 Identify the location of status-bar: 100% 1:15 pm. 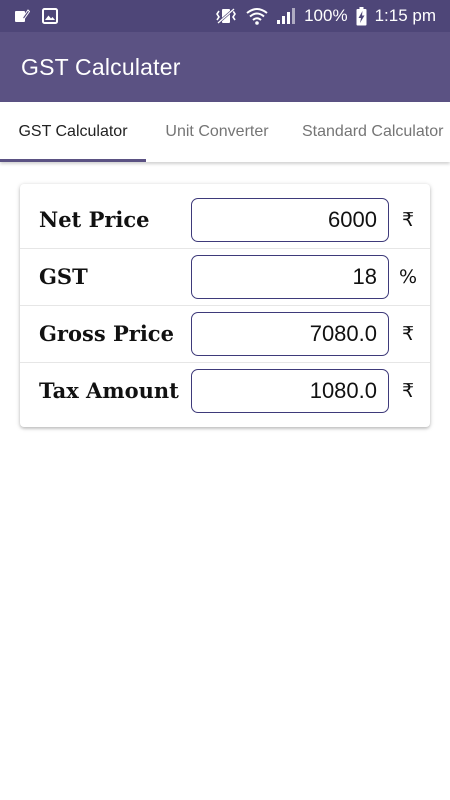
(225, 16).